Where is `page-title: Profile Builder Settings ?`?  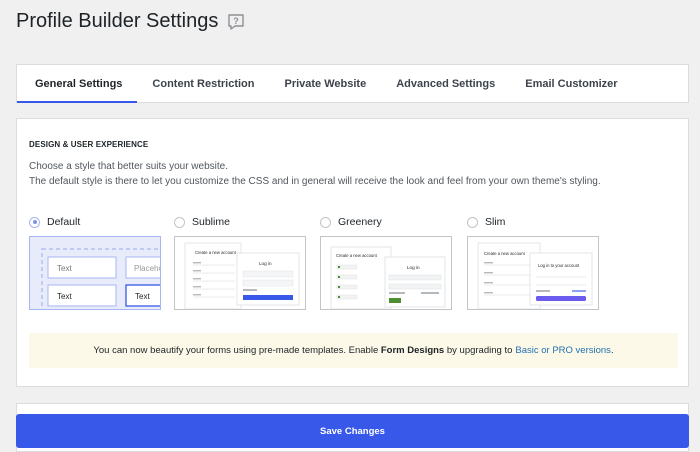
page-title: Profile Builder Settings ? is located at coordinates (131, 21).